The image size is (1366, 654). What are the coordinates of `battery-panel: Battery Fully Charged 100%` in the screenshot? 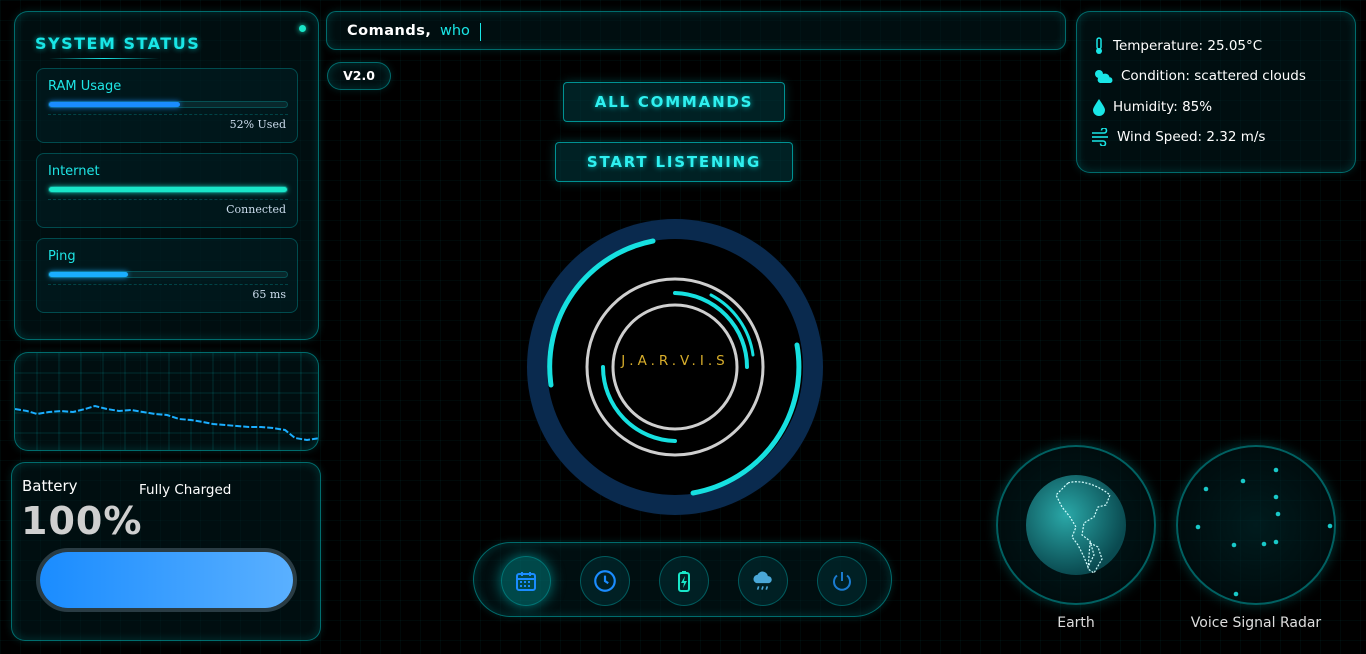 It's located at (166, 551).